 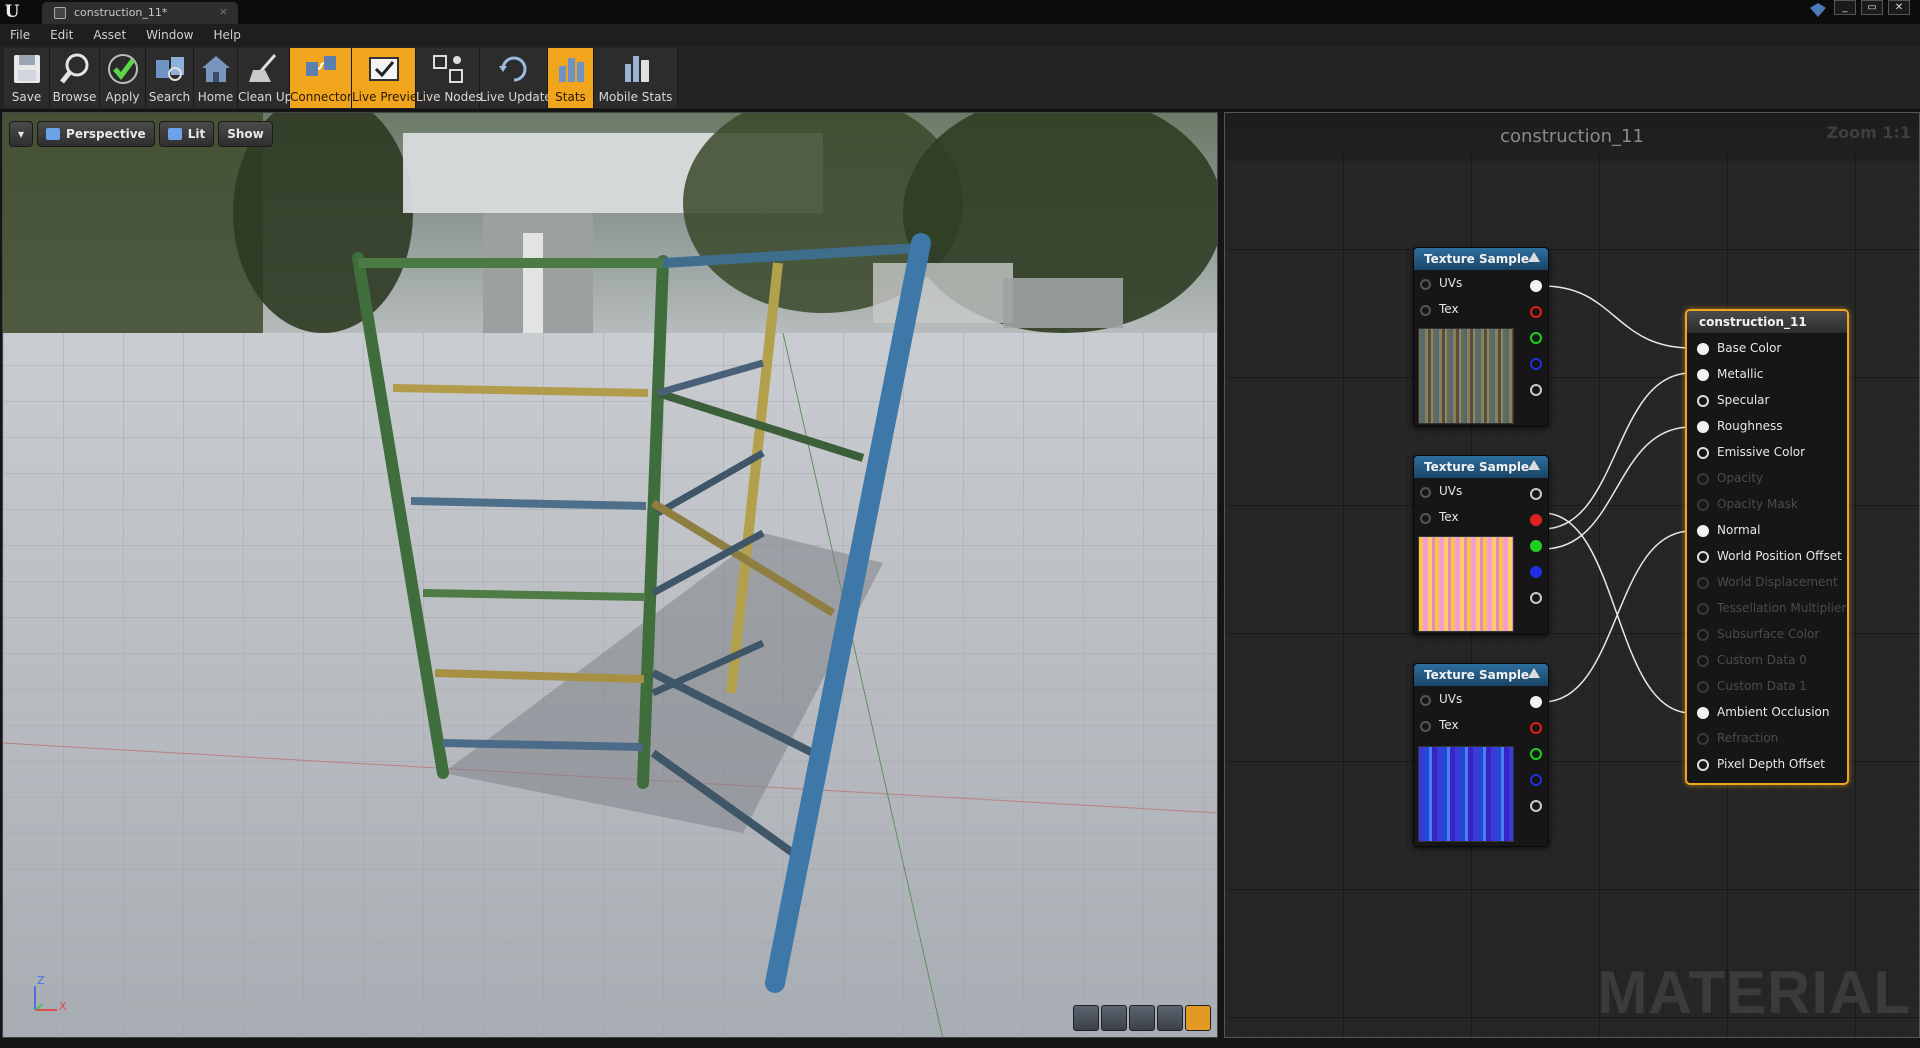 I want to click on browse-button: Browse, so click(x=75, y=78).